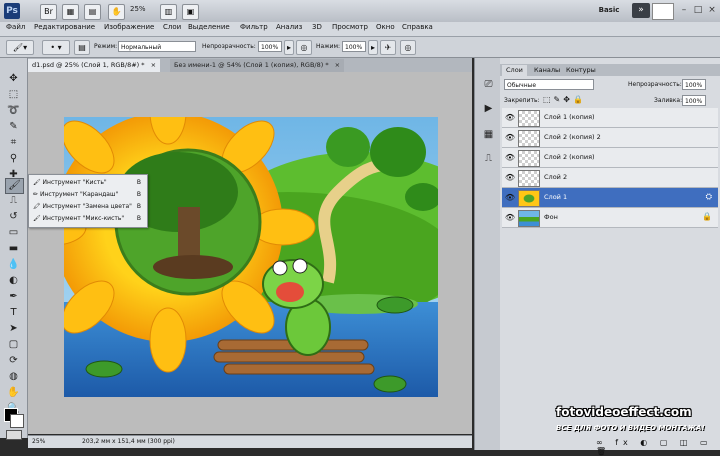  I want to click on layer-opacity-input: 100%, so click(694, 84).